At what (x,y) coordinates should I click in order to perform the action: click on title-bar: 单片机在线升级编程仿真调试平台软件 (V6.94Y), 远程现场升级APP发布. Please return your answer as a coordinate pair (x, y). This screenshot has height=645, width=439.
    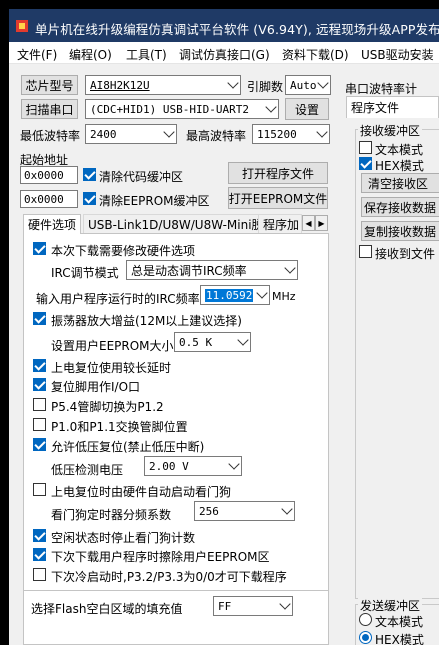
    Looking at the image, I should click on (224, 25).